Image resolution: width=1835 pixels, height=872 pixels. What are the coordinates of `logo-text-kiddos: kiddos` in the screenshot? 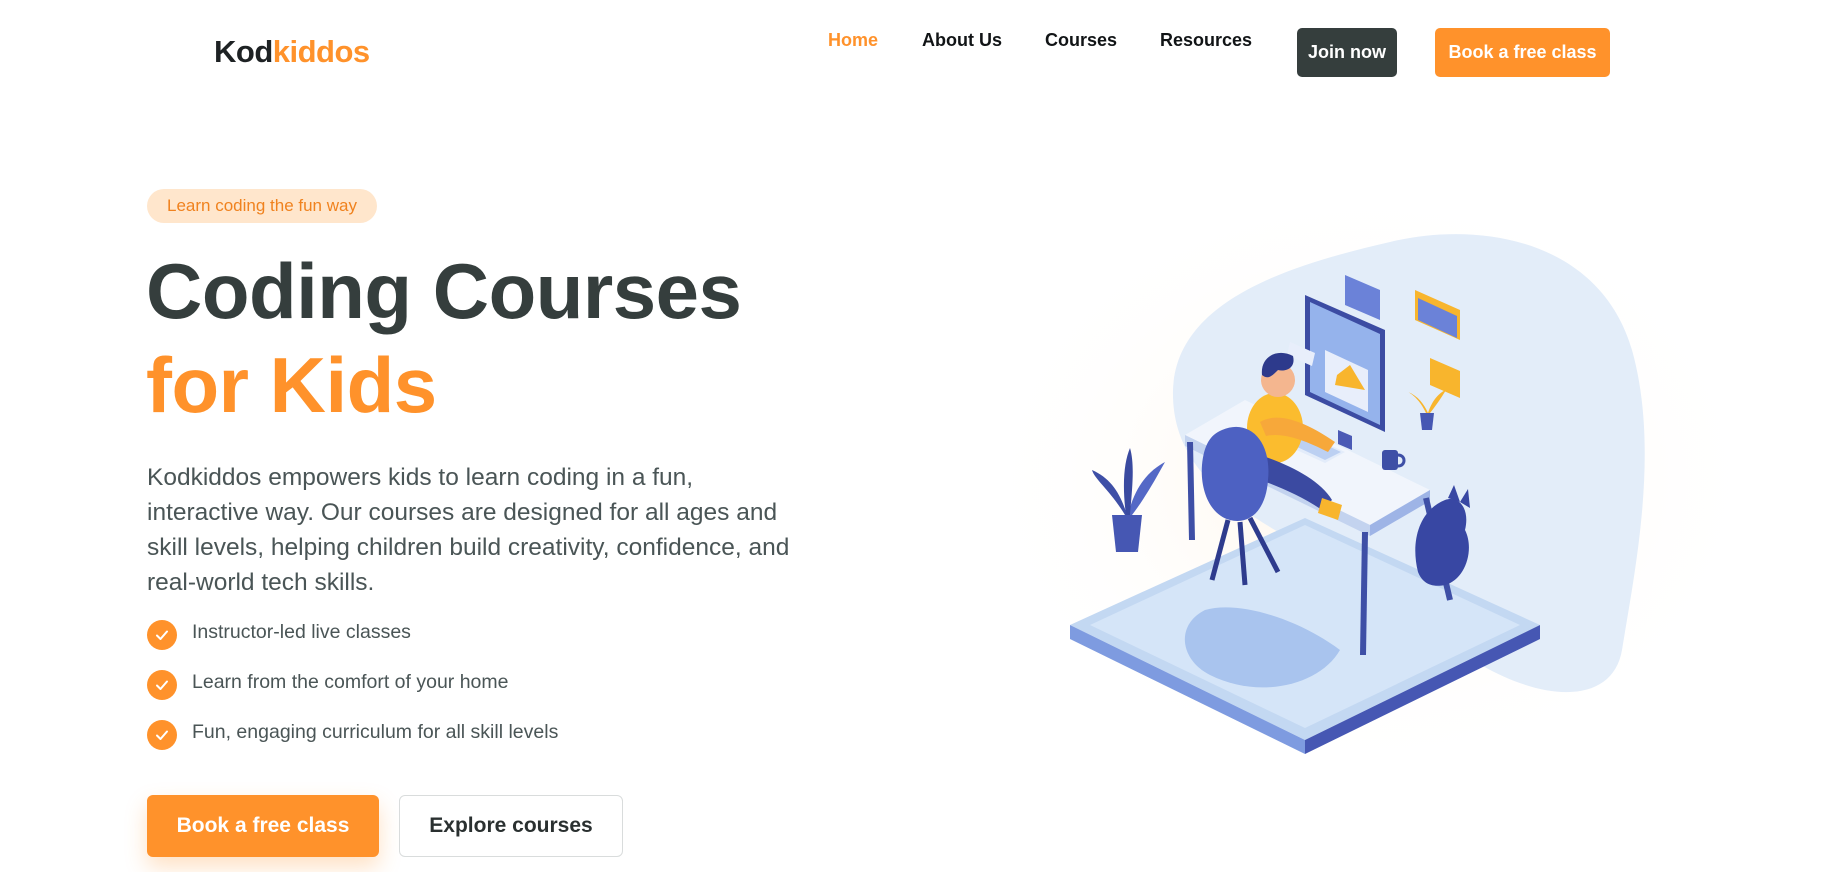 It's located at (321, 51).